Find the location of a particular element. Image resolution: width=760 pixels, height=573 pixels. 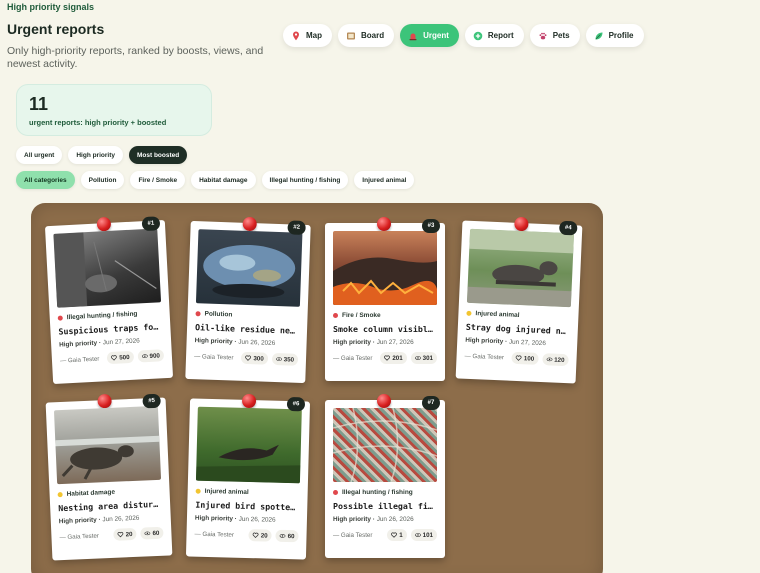

card-meta: High priority · Jun 26, 2026 is located at coordinates (373, 519).